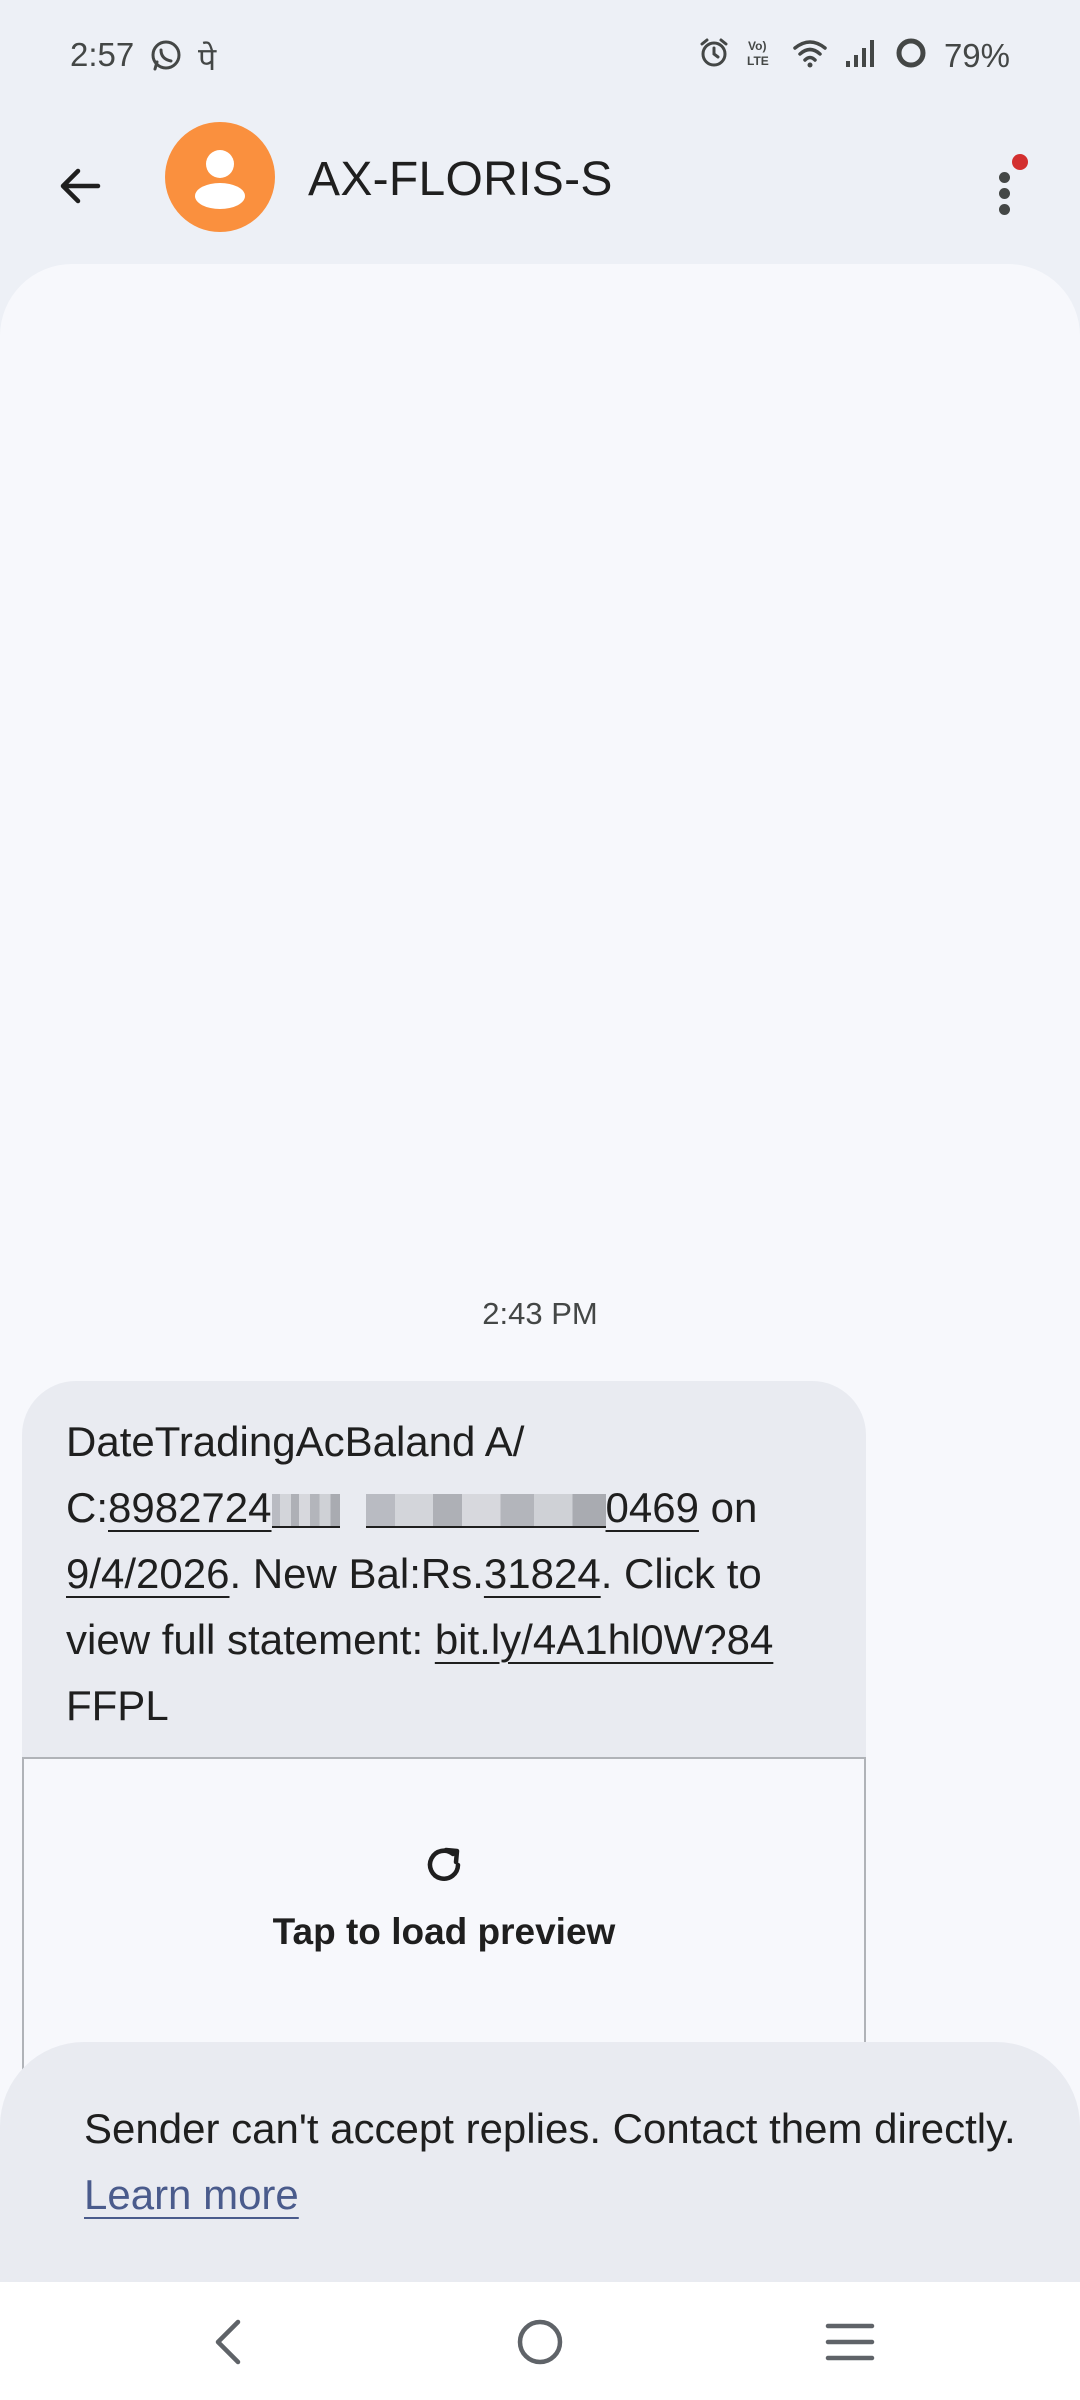  I want to click on more-vert-icon, so click(1004, 177).